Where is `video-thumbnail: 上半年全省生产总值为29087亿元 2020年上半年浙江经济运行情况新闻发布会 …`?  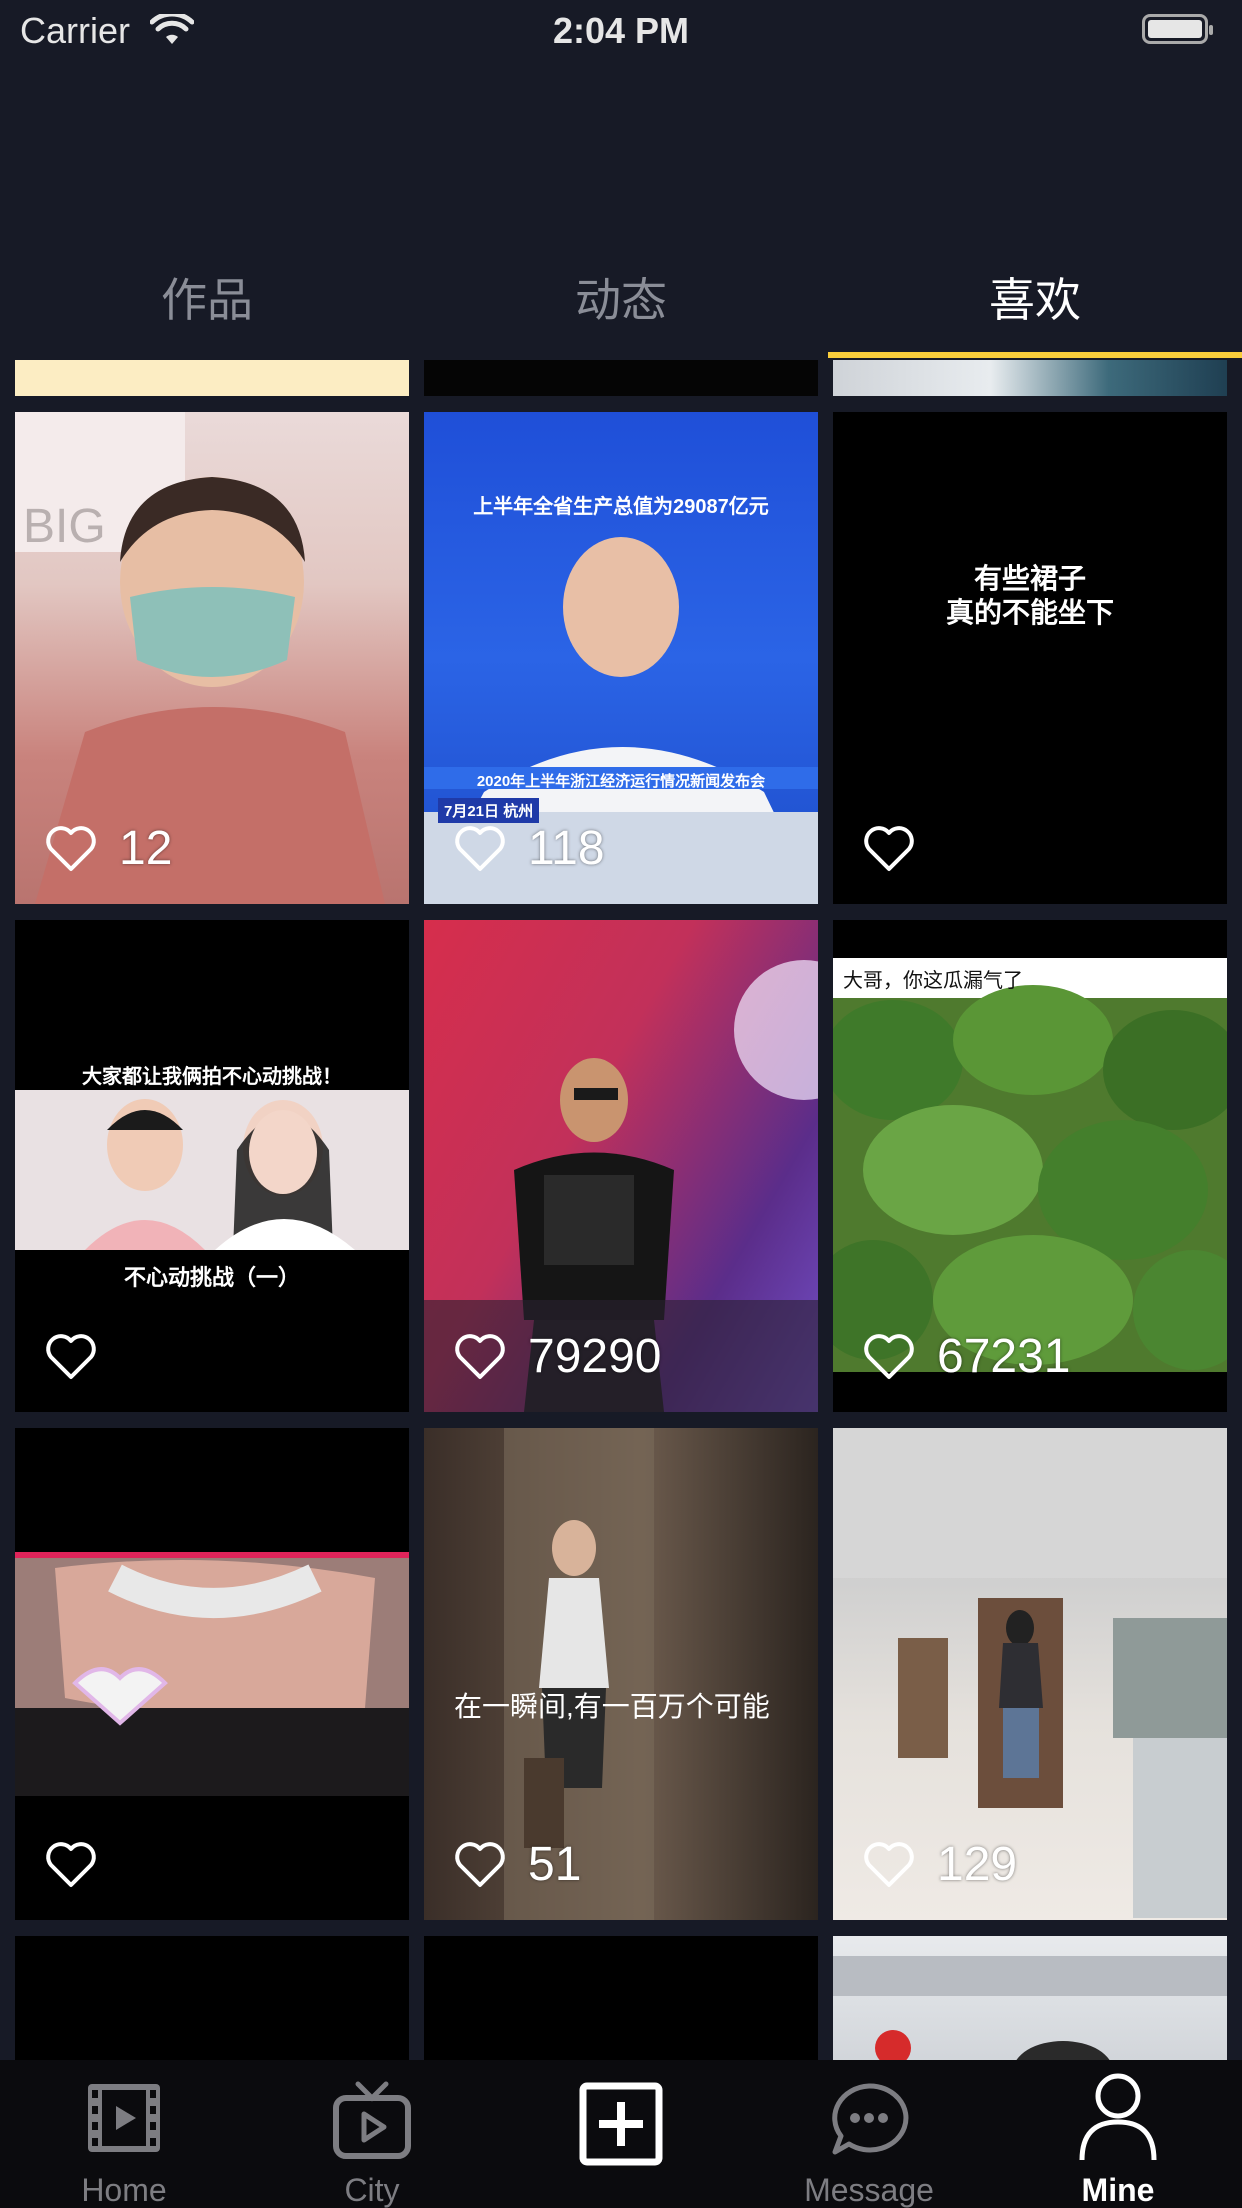 video-thumbnail: 上半年全省生产总值为29087亿元 2020年上半年浙江经济运行情况新闻发布会 … is located at coordinates (621, 658).